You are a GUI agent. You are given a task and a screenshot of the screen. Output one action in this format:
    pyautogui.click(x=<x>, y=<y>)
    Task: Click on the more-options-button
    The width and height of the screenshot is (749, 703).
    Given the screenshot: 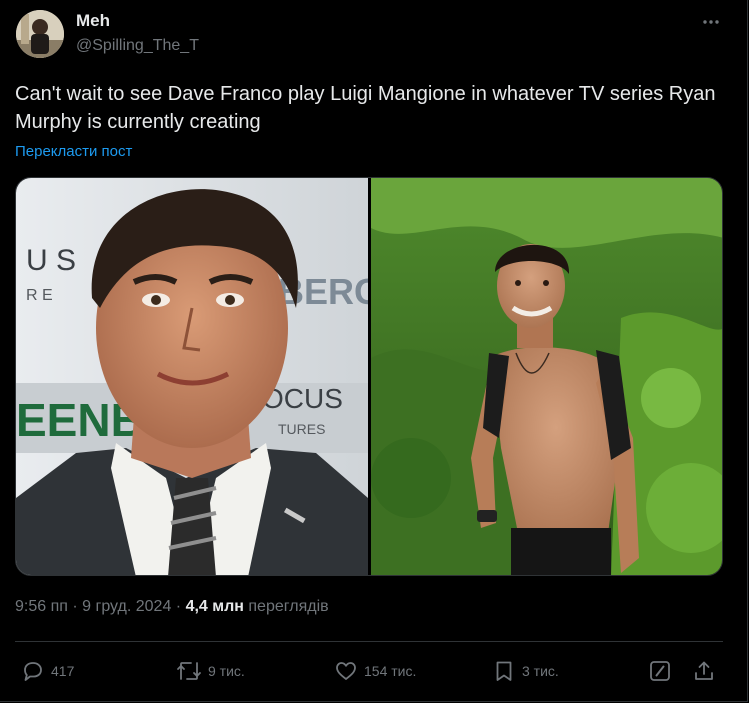 What is the action you would take?
    pyautogui.click(x=711, y=22)
    